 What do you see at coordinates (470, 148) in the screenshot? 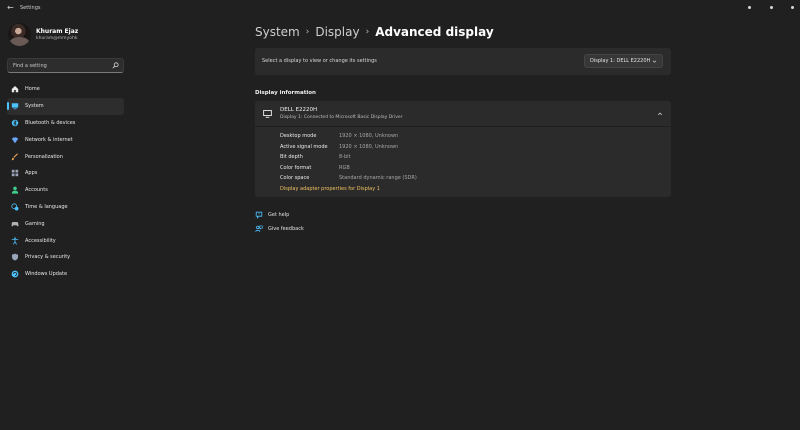
I see `display-info-row: Active signal mode 1920 × 1080, Unknown` at bounding box center [470, 148].